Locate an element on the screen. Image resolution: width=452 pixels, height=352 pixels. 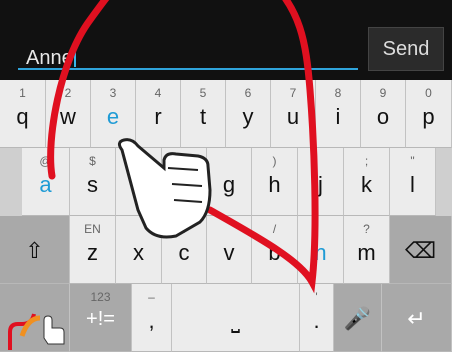
symbols-label: +!= is located at coordinates (100, 319).